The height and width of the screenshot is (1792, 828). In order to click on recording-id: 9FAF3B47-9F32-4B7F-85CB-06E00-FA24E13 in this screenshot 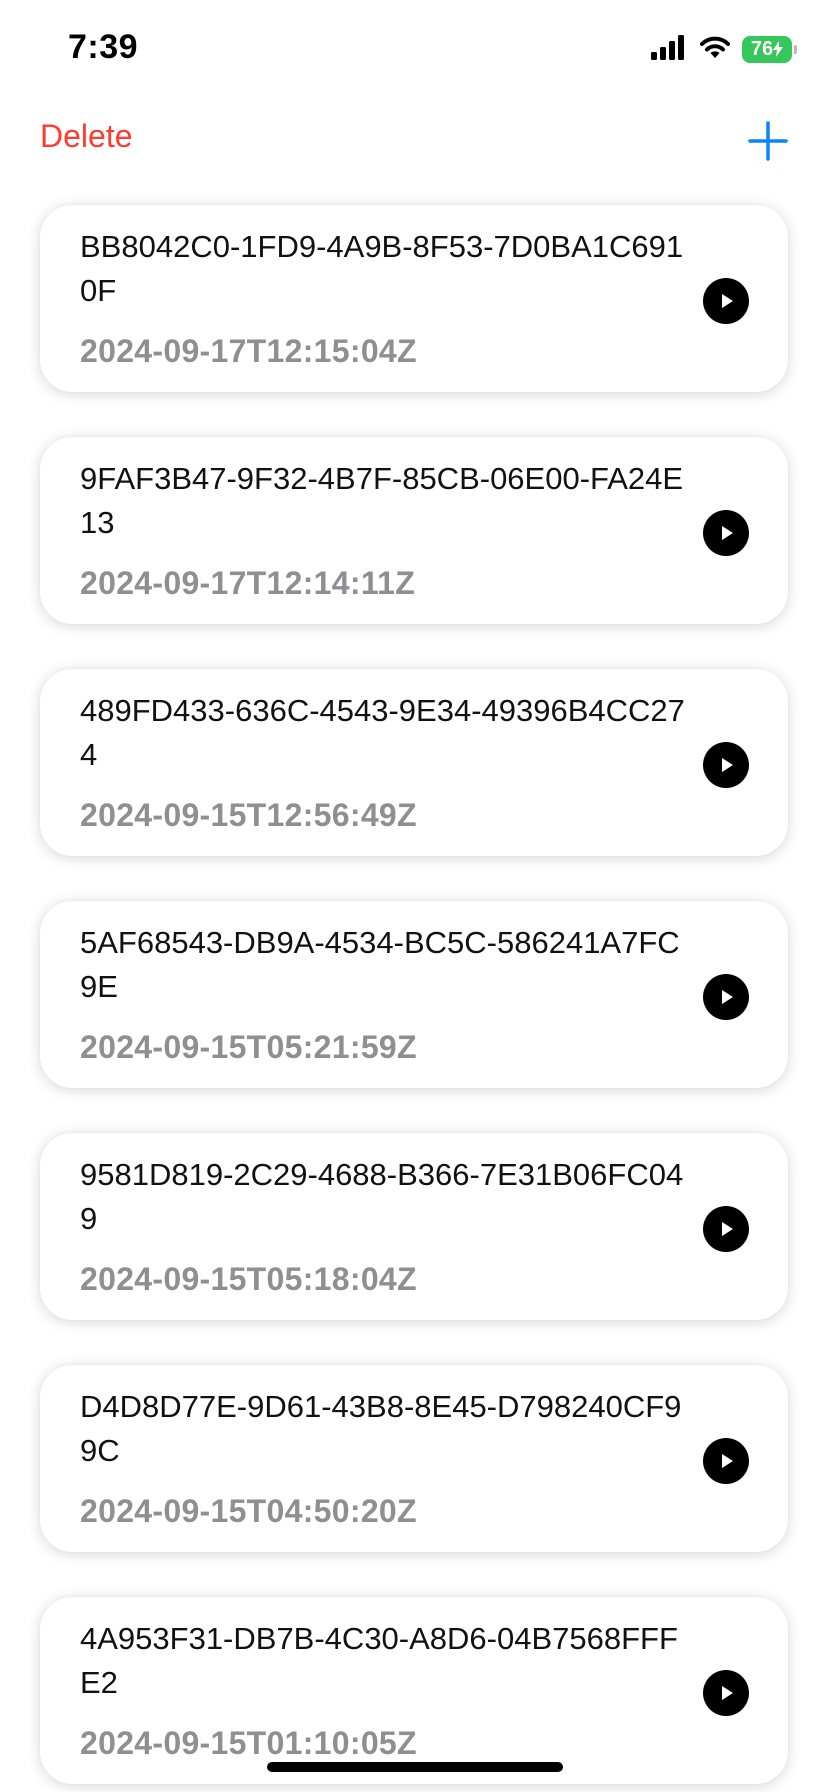, I will do `click(382, 500)`.